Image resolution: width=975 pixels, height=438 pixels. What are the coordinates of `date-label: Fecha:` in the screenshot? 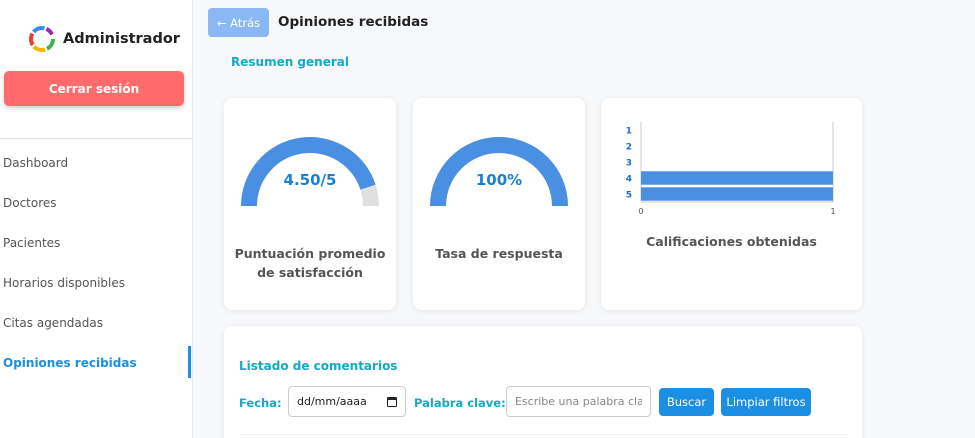 It's located at (260, 403).